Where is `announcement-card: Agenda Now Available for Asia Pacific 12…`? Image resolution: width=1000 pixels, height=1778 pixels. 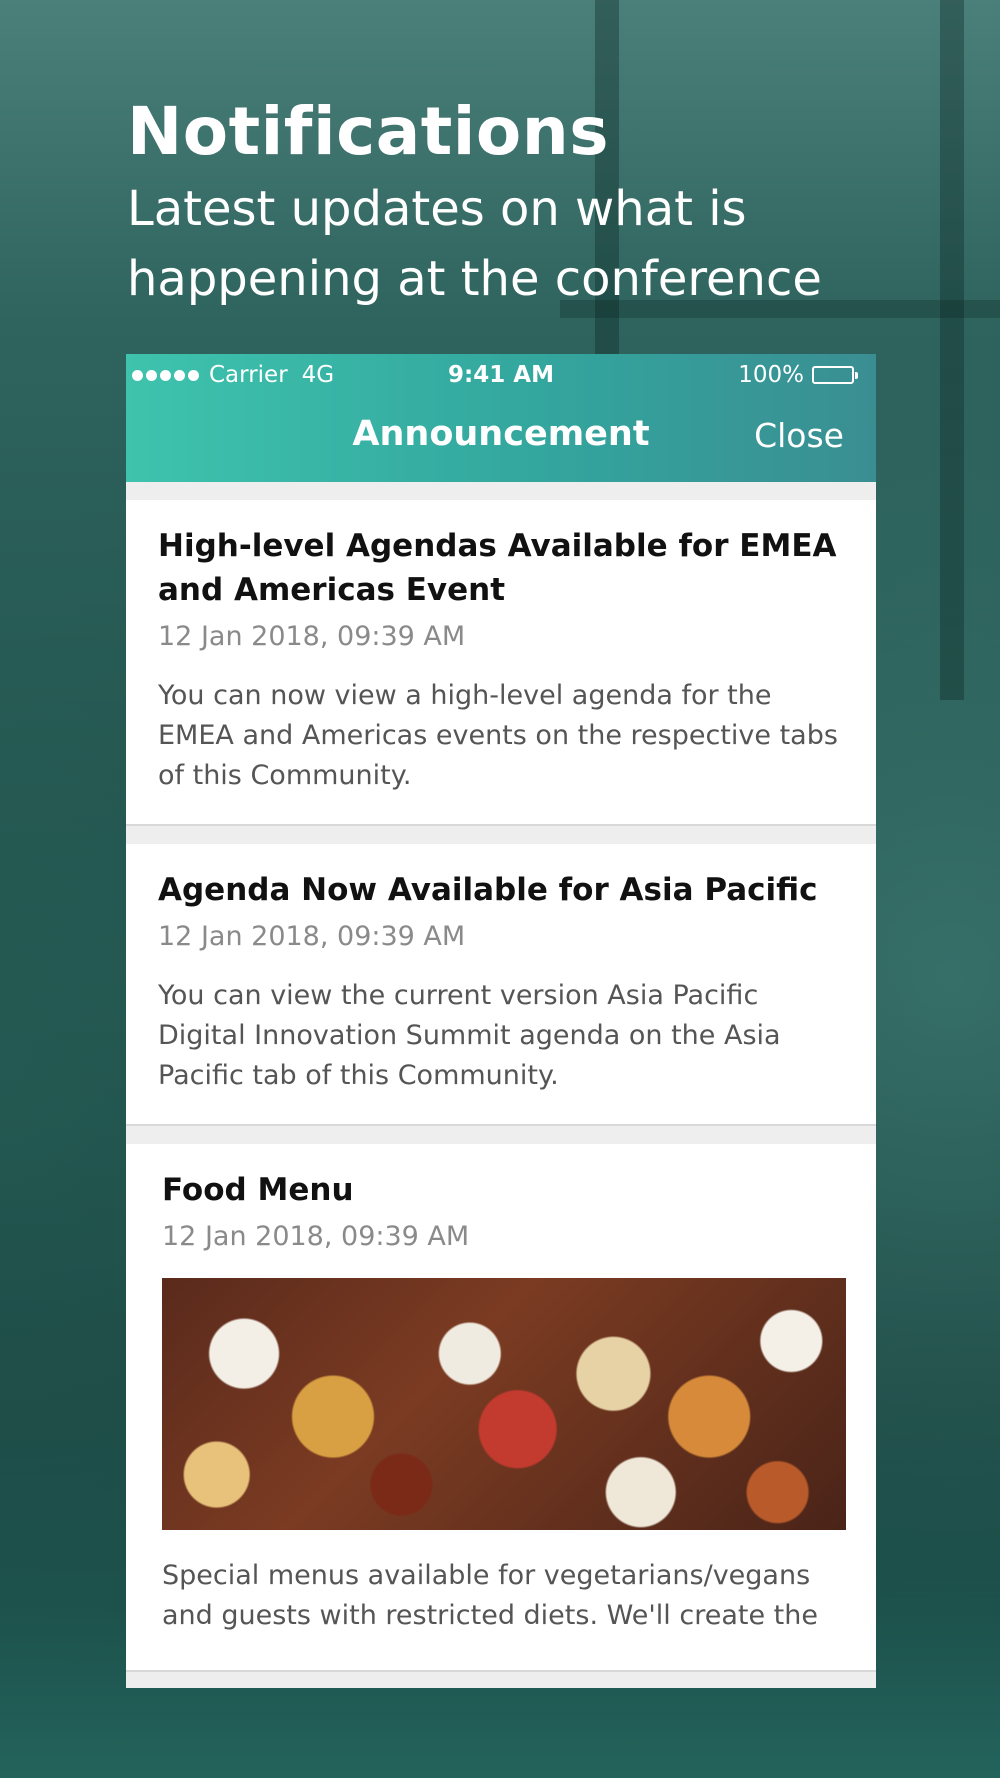 announcement-card: Agenda Now Available for Asia Pacific 12… is located at coordinates (501, 985).